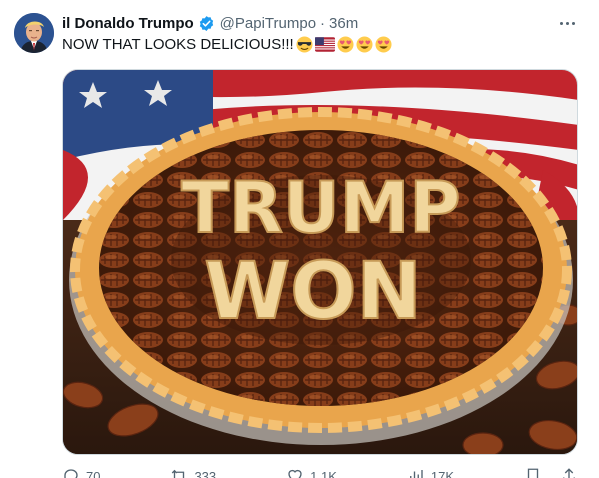 The height and width of the screenshot is (478, 599). I want to click on more-options-icon, so click(567, 23).